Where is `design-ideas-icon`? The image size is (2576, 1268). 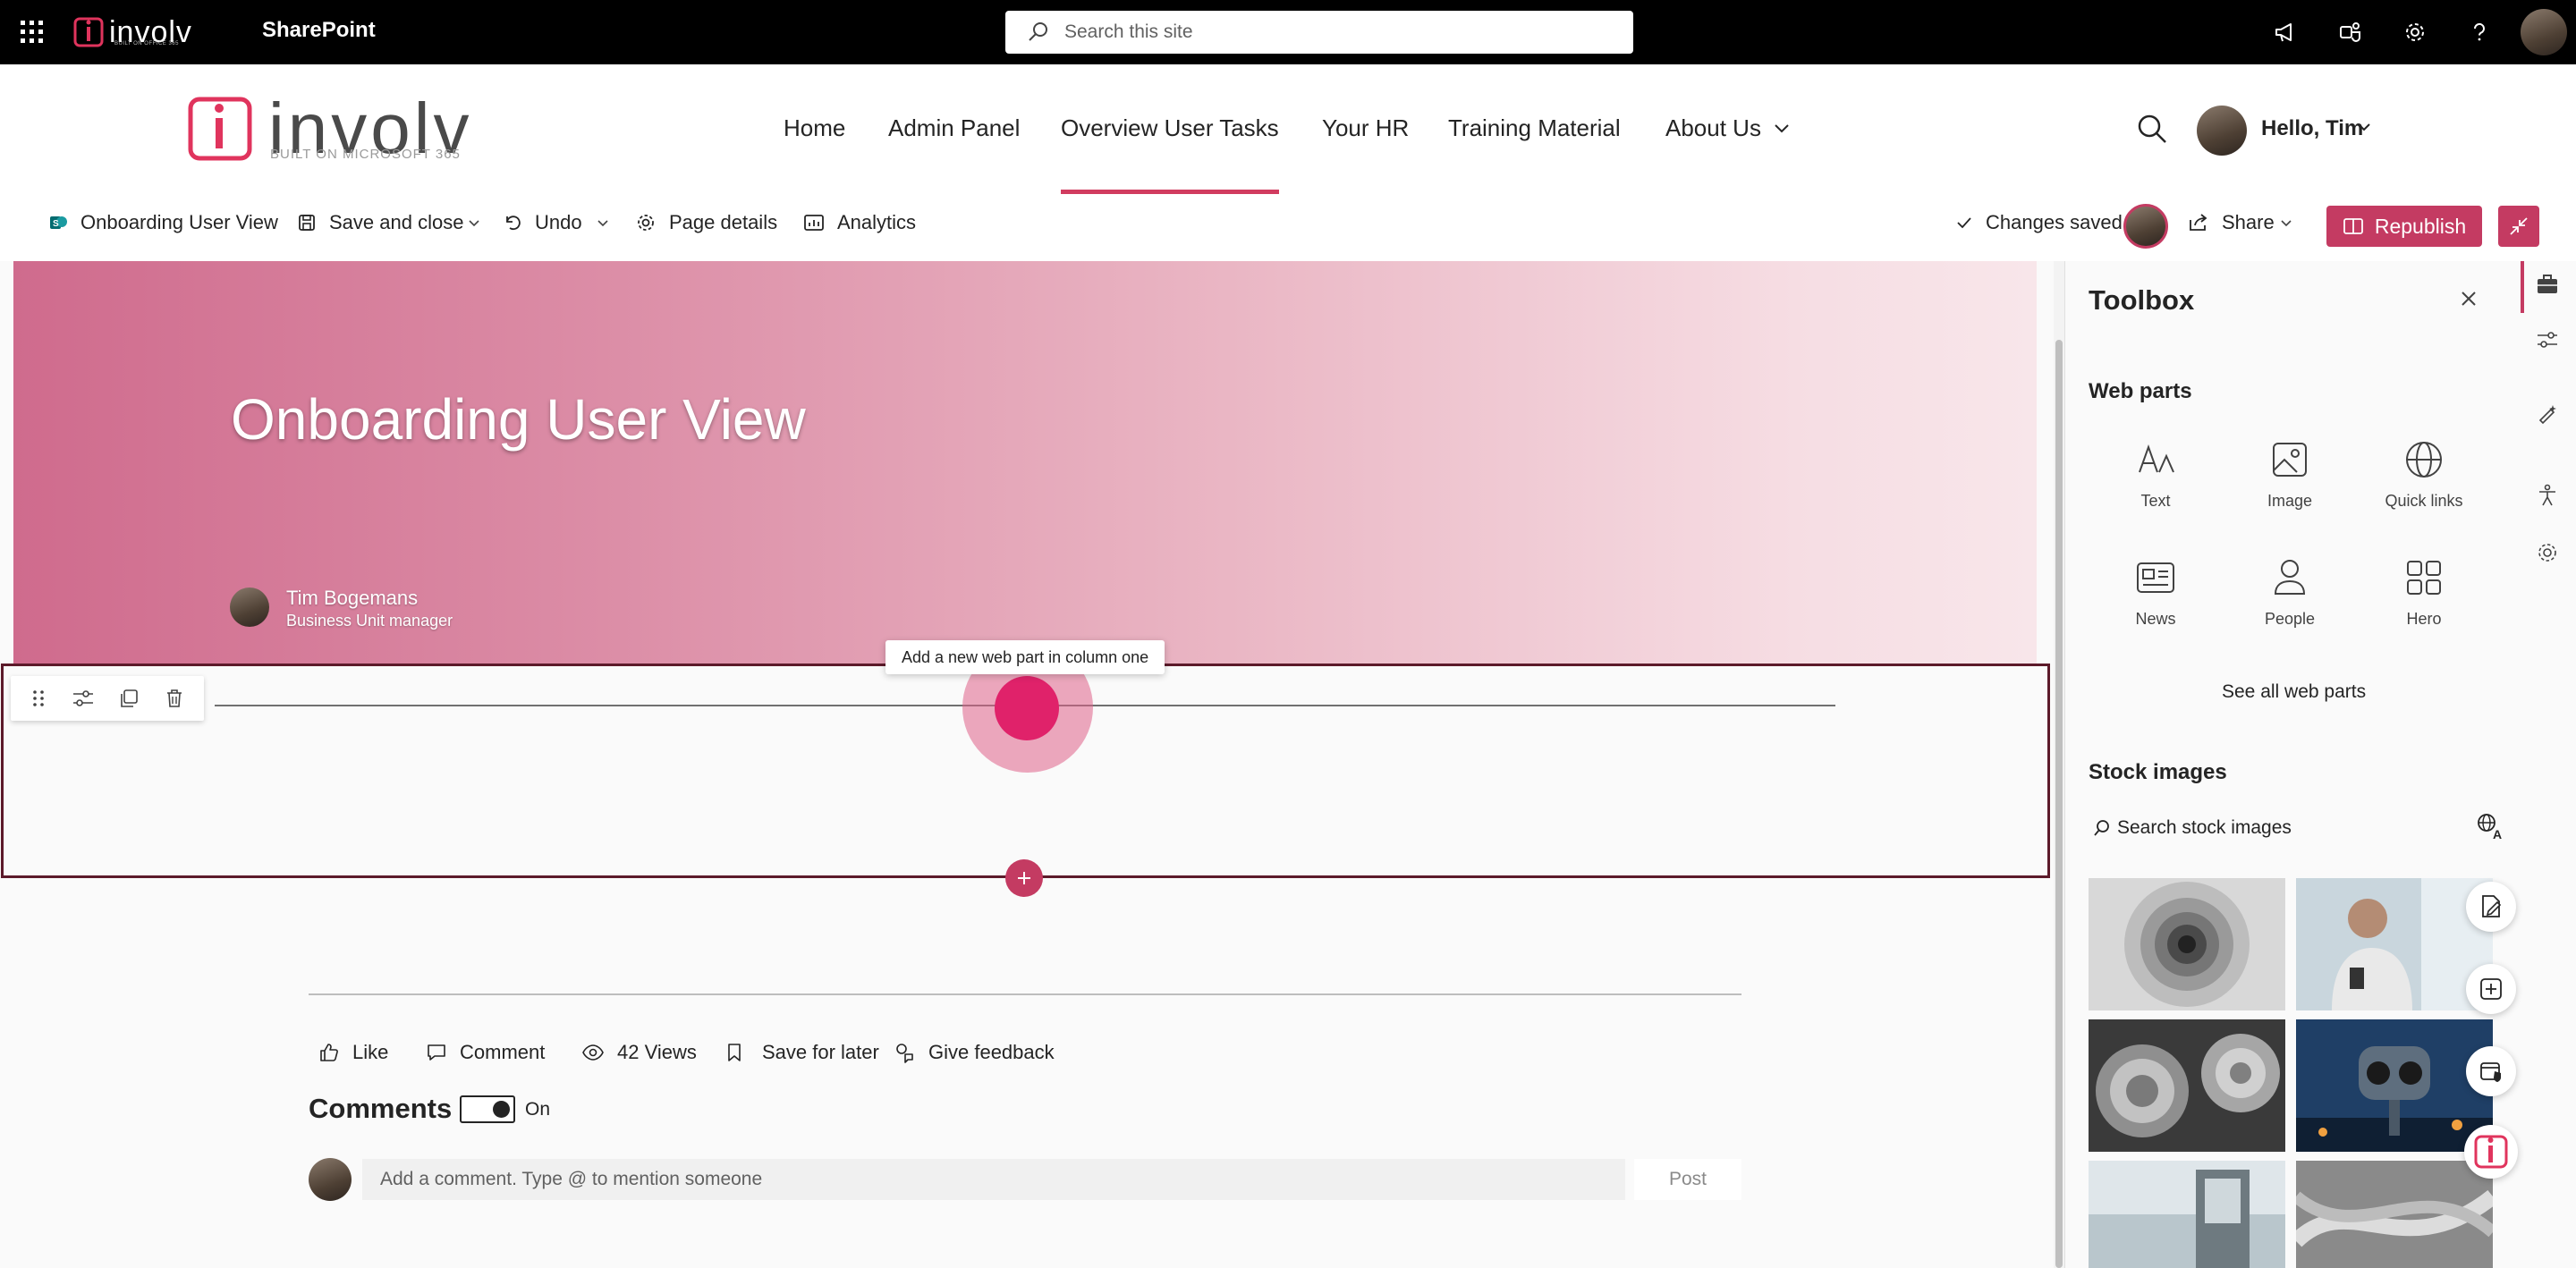 design-ideas-icon is located at coordinates (2547, 414).